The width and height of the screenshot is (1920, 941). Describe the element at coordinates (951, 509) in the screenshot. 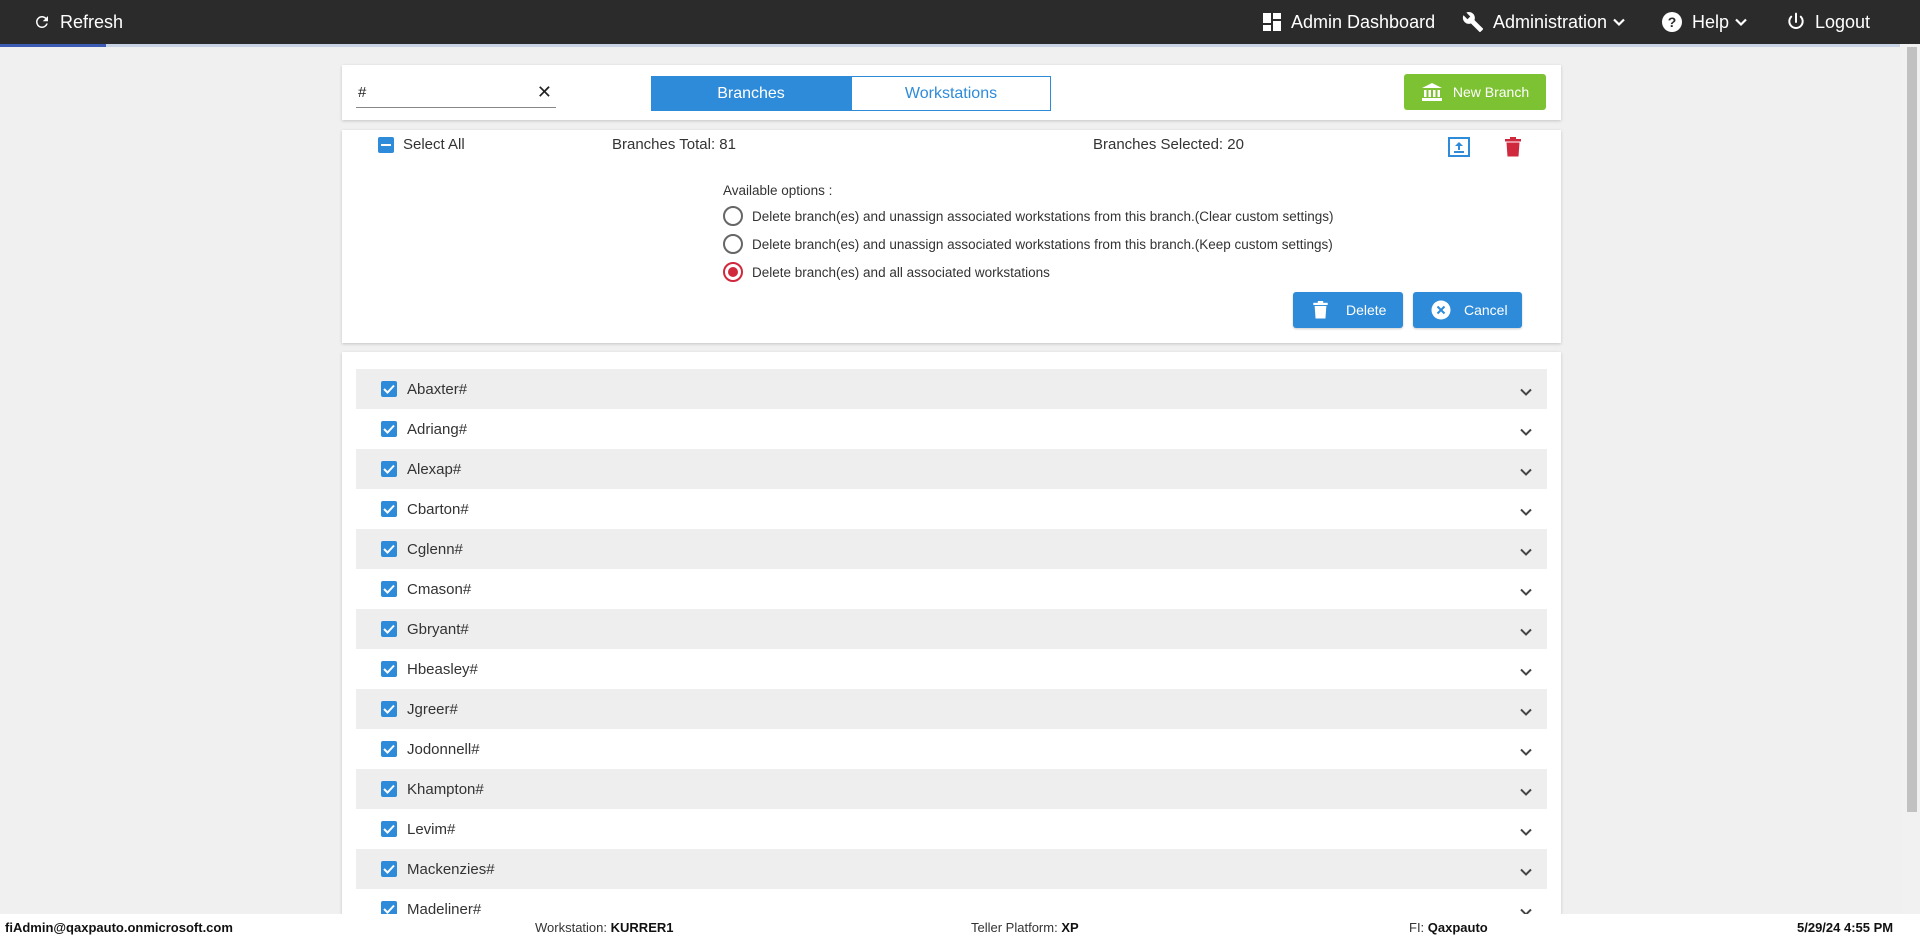

I see `branch-row: Cbarton#` at that location.